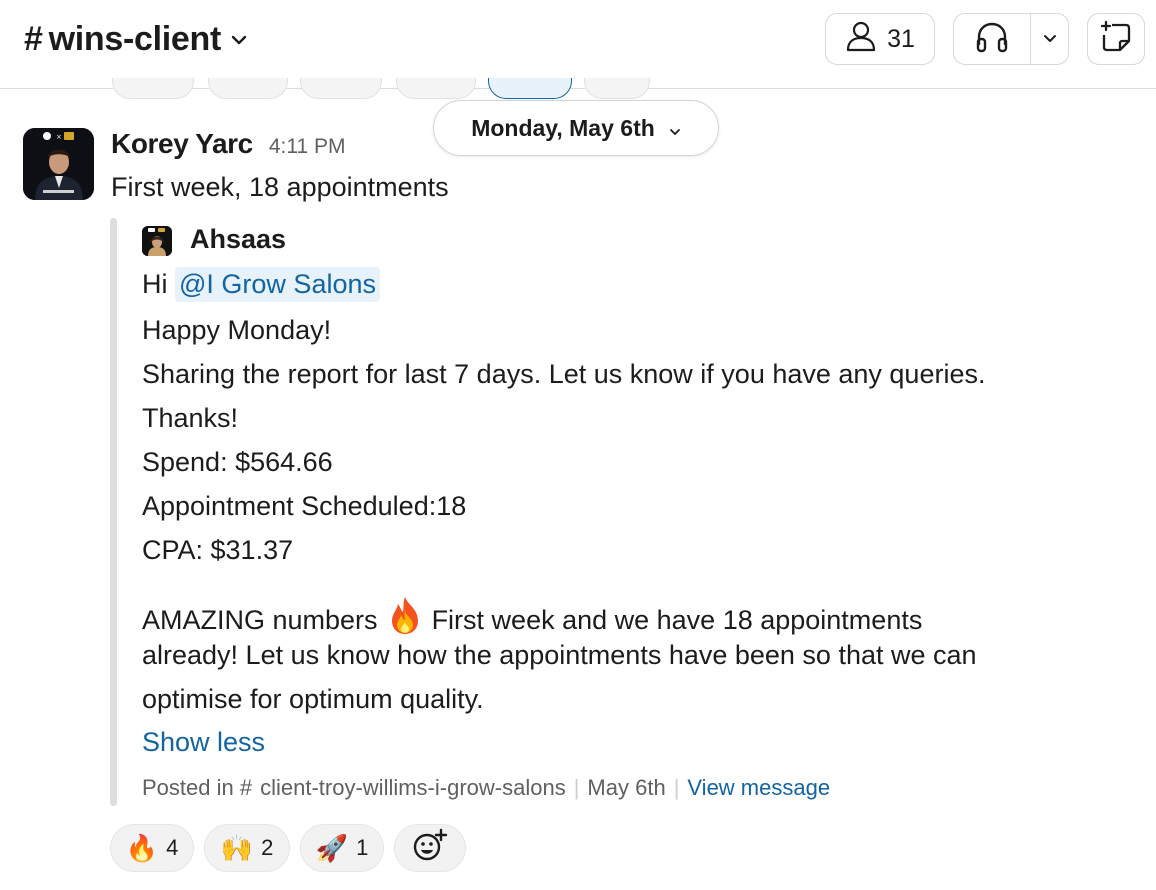  I want to click on person-icon, so click(861, 39).